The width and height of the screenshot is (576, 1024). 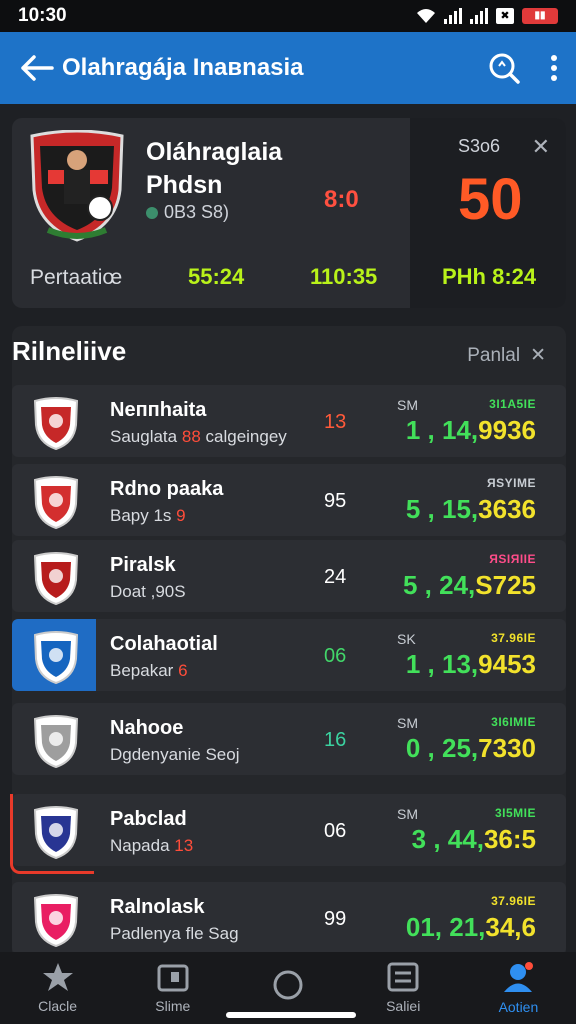 I want to click on row-tag-secondary: ЯSIЯIIE, so click(x=512, y=559).